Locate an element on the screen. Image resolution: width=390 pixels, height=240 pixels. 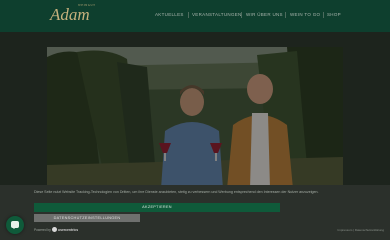
nav-item-wein-to-go: Wein to go is located at coordinates (305, 14).